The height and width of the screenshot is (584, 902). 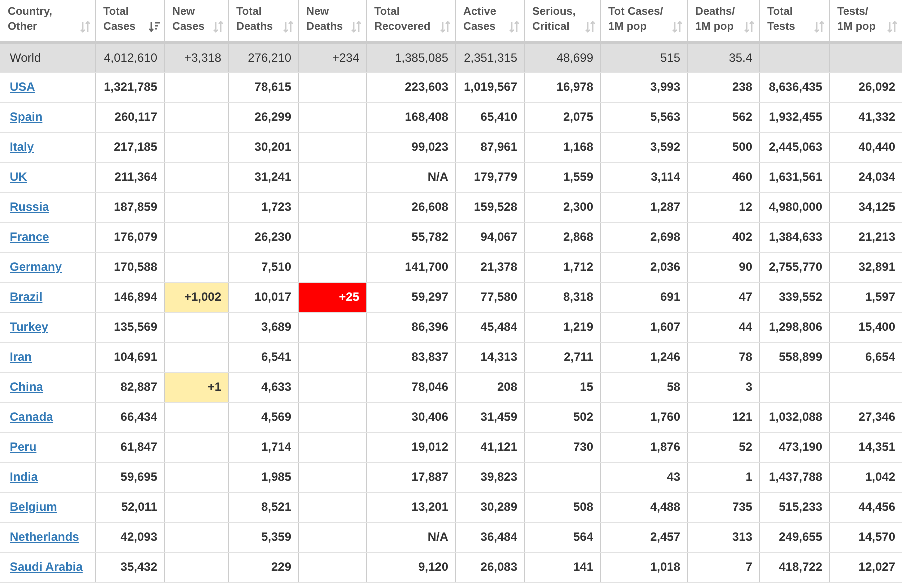 I want to click on table-cell: 418,722, so click(x=794, y=567).